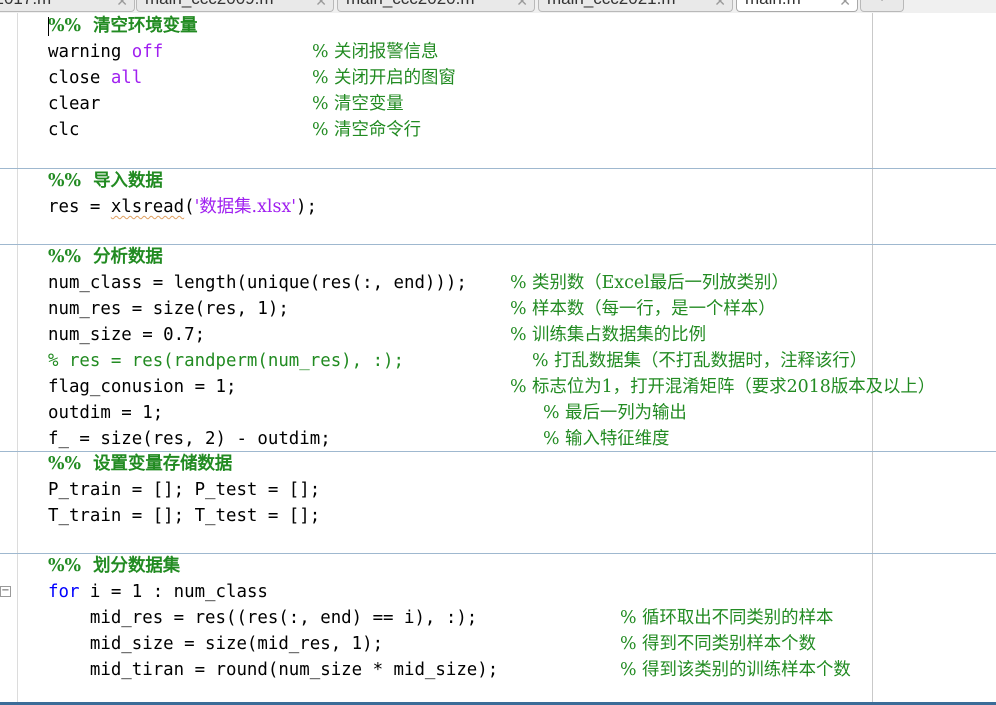  Describe the element at coordinates (615, 413) in the screenshot. I see `code-comment: % 最后一列为输出` at that location.